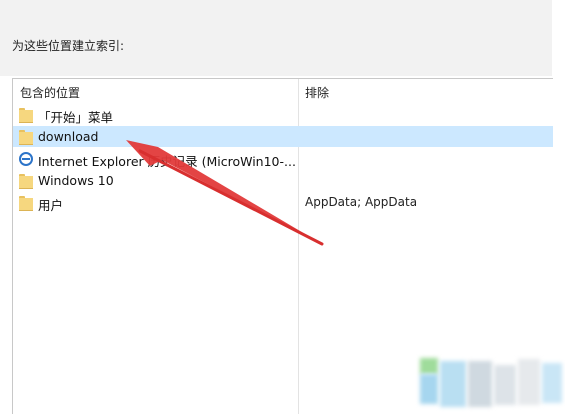 The height and width of the screenshot is (414, 565). I want to click on list-item-users: 用户 AppData; AppData, so click(283, 202).